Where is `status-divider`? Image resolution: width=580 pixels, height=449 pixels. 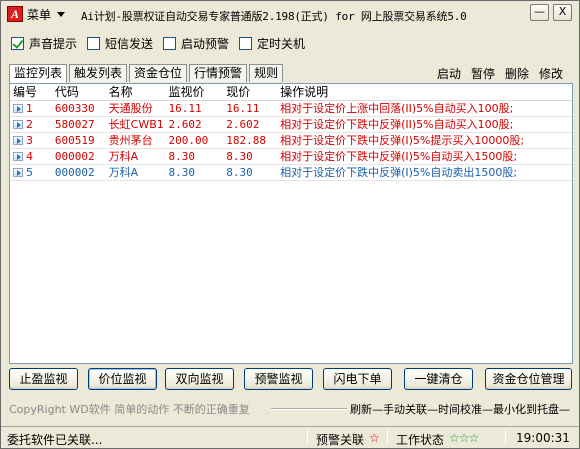
status-divider is located at coordinates (387, 437).